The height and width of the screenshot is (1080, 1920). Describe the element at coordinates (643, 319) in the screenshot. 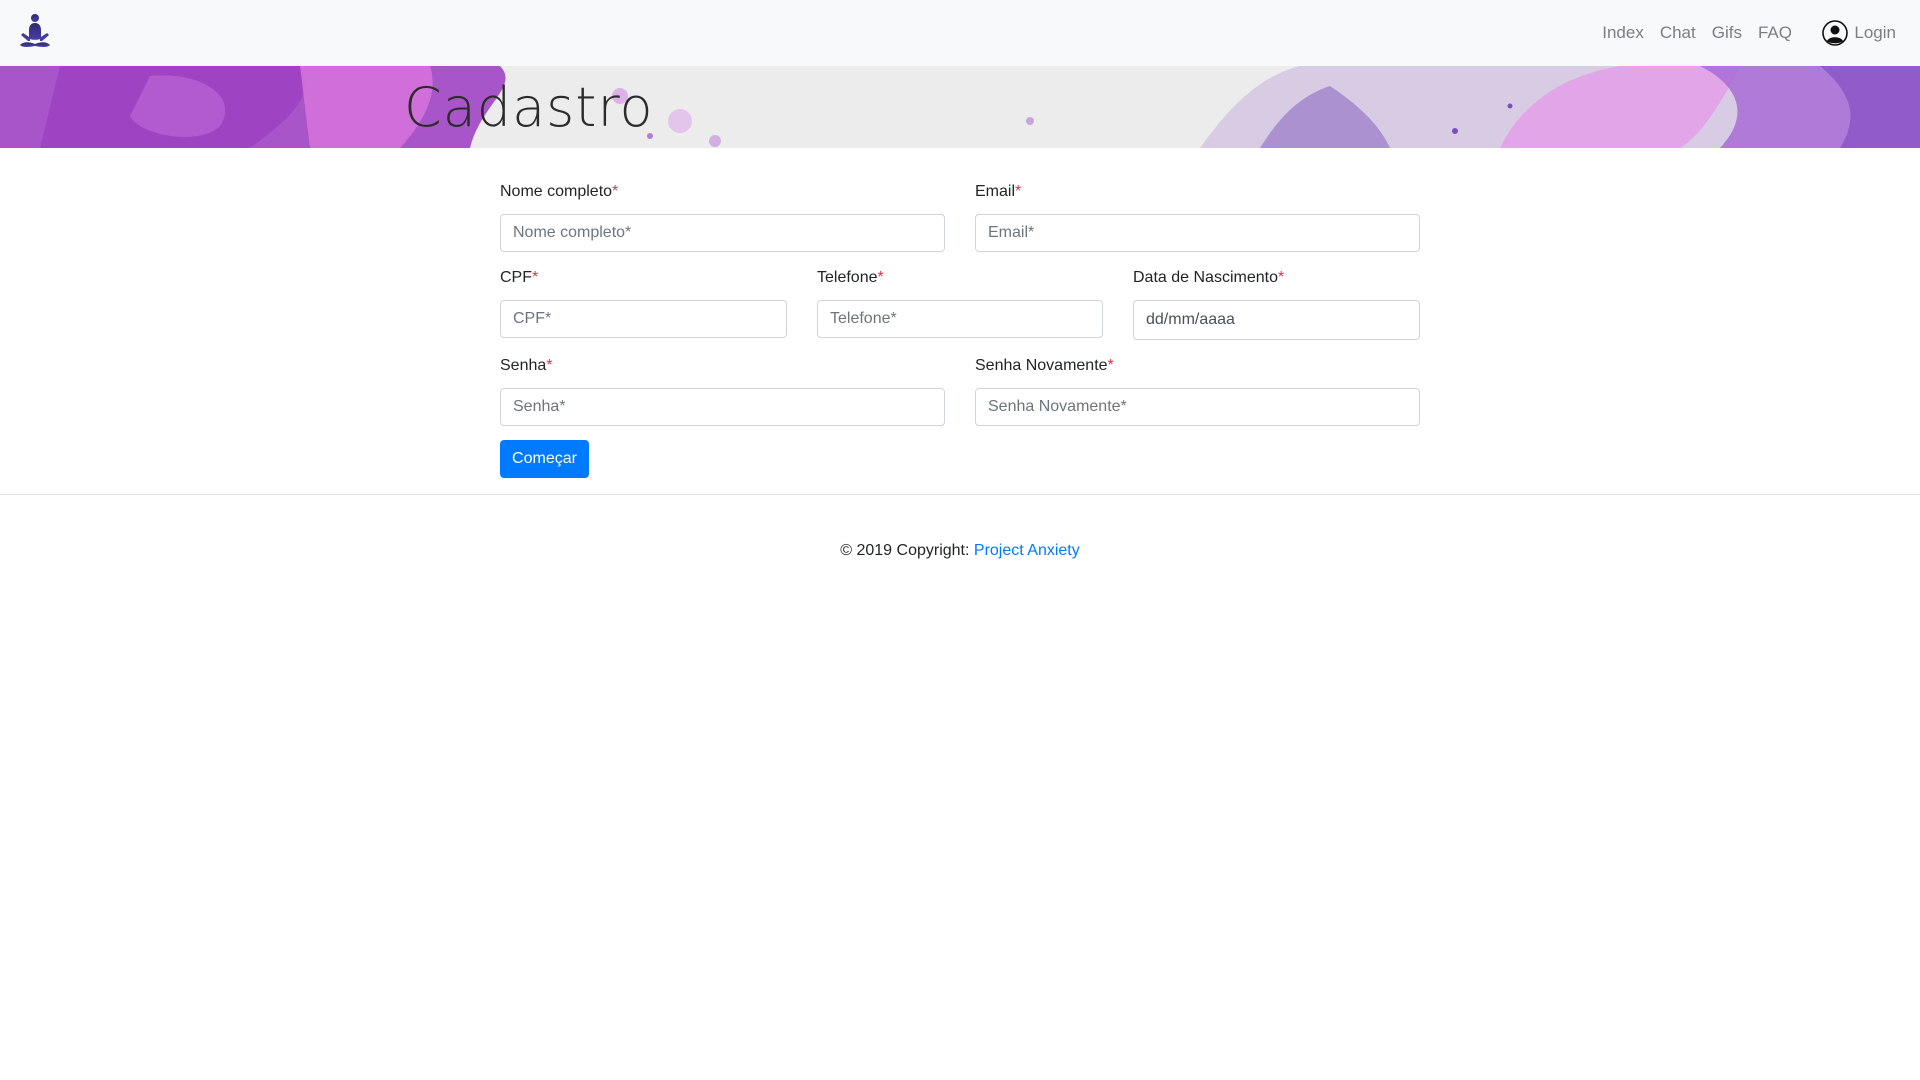

I see `cpf-input` at that location.